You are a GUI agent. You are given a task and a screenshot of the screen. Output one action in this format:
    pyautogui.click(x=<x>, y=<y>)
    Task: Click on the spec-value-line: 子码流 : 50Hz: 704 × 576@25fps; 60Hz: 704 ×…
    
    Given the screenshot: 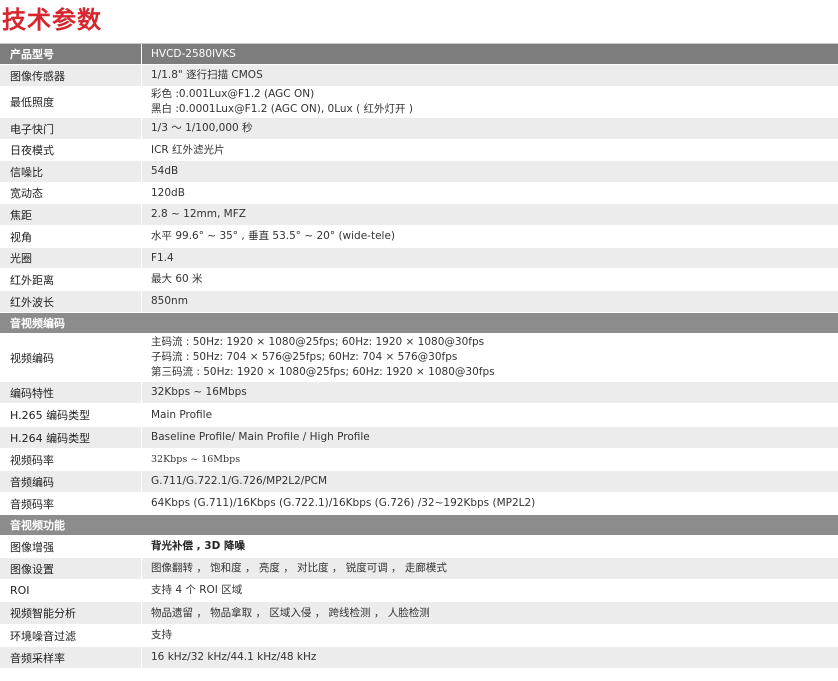 What is the action you would take?
    pyautogui.click(x=304, y=357)
    